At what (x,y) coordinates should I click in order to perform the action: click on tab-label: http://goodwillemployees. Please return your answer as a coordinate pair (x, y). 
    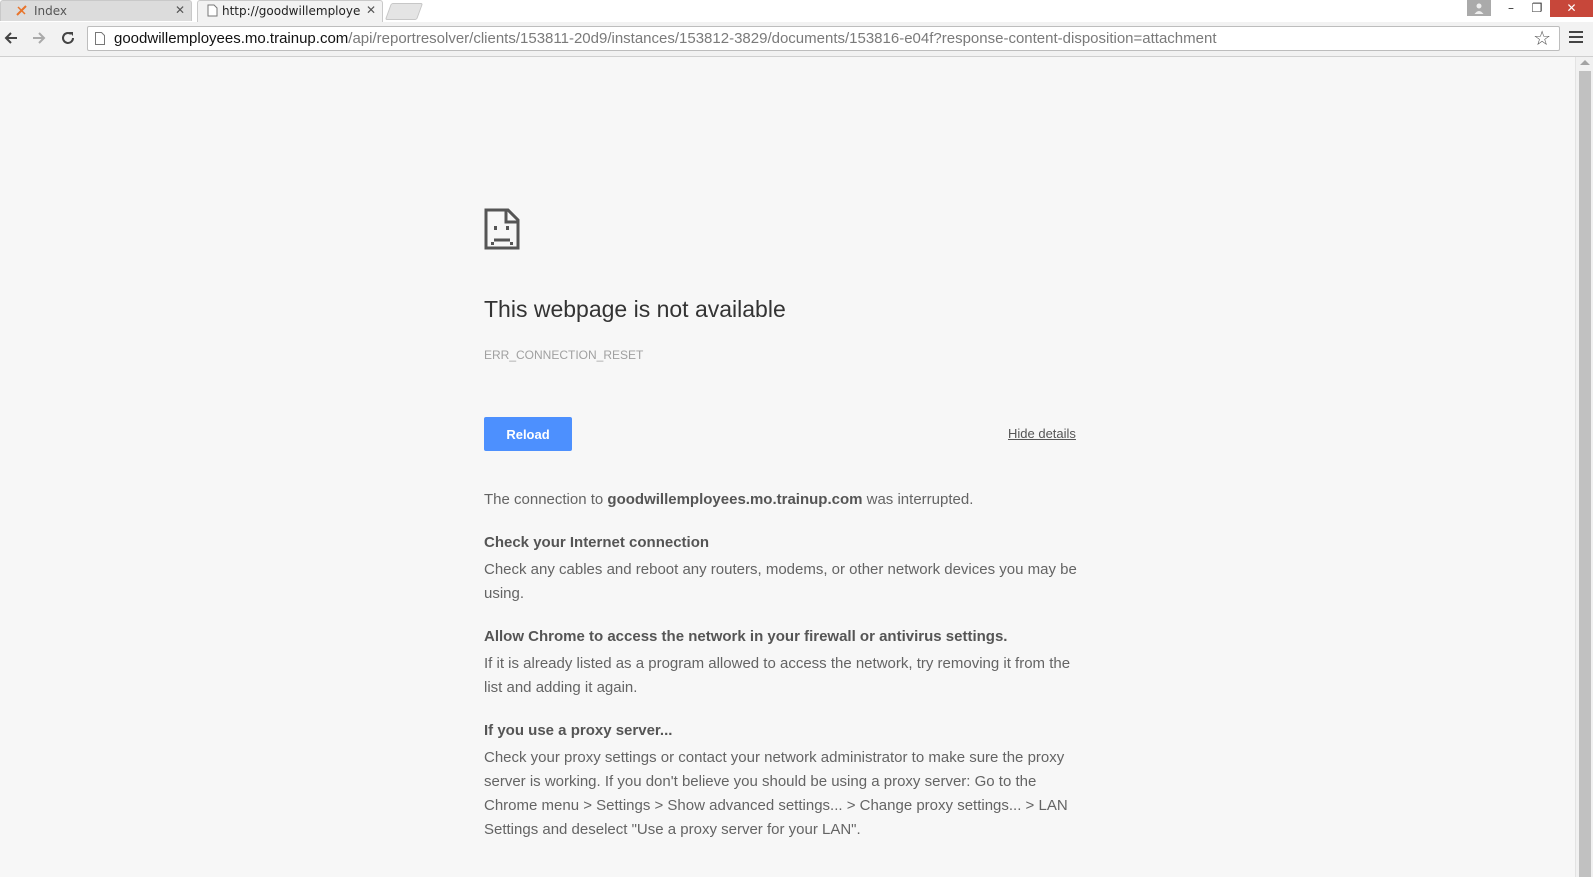
    Looking at the image, I should click on (291, 11).